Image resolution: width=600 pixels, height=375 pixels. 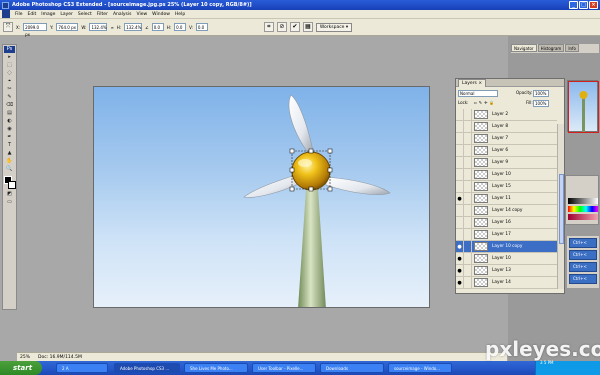 I want to click on ps-menu-icon, so click(x=6, y=14).